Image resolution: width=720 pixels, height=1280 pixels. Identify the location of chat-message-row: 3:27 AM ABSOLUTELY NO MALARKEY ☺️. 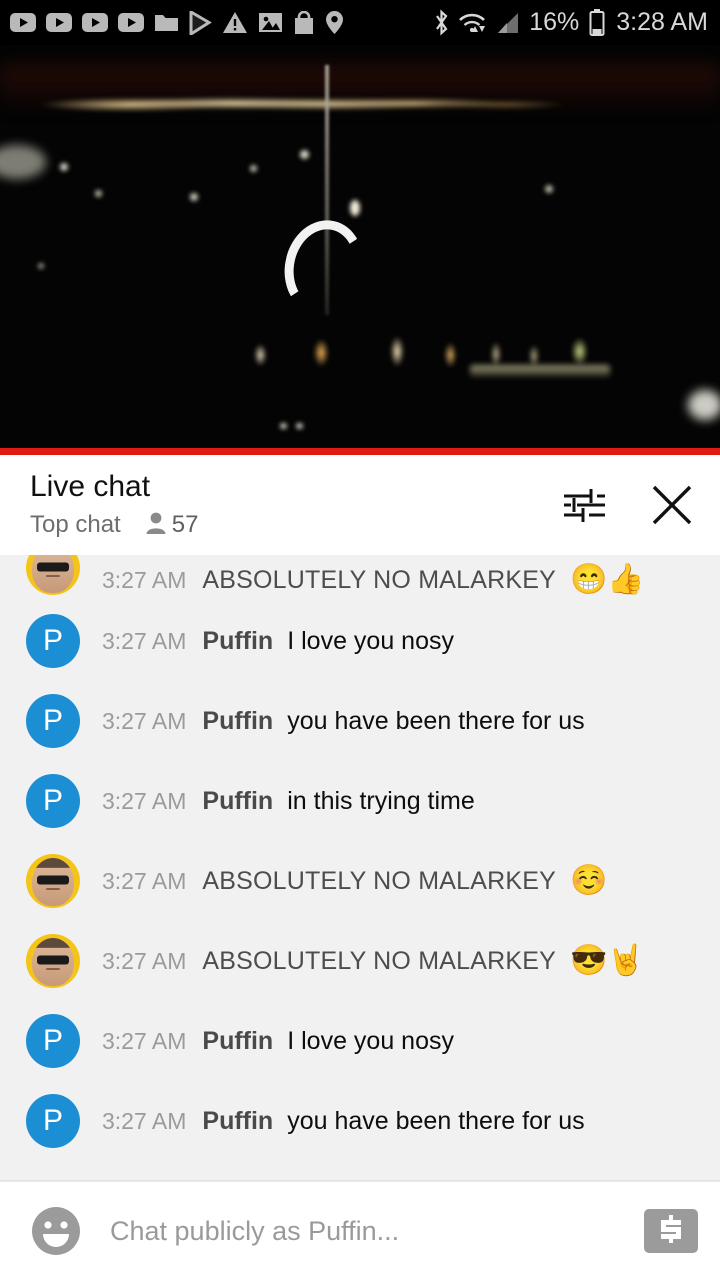
(360, 881).